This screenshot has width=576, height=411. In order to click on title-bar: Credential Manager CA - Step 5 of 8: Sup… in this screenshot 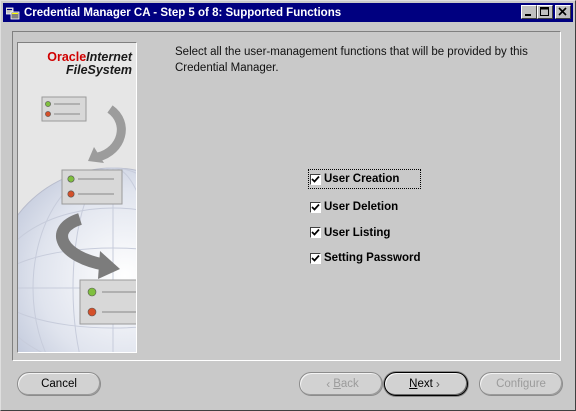, I will do `click(288, 12)`.